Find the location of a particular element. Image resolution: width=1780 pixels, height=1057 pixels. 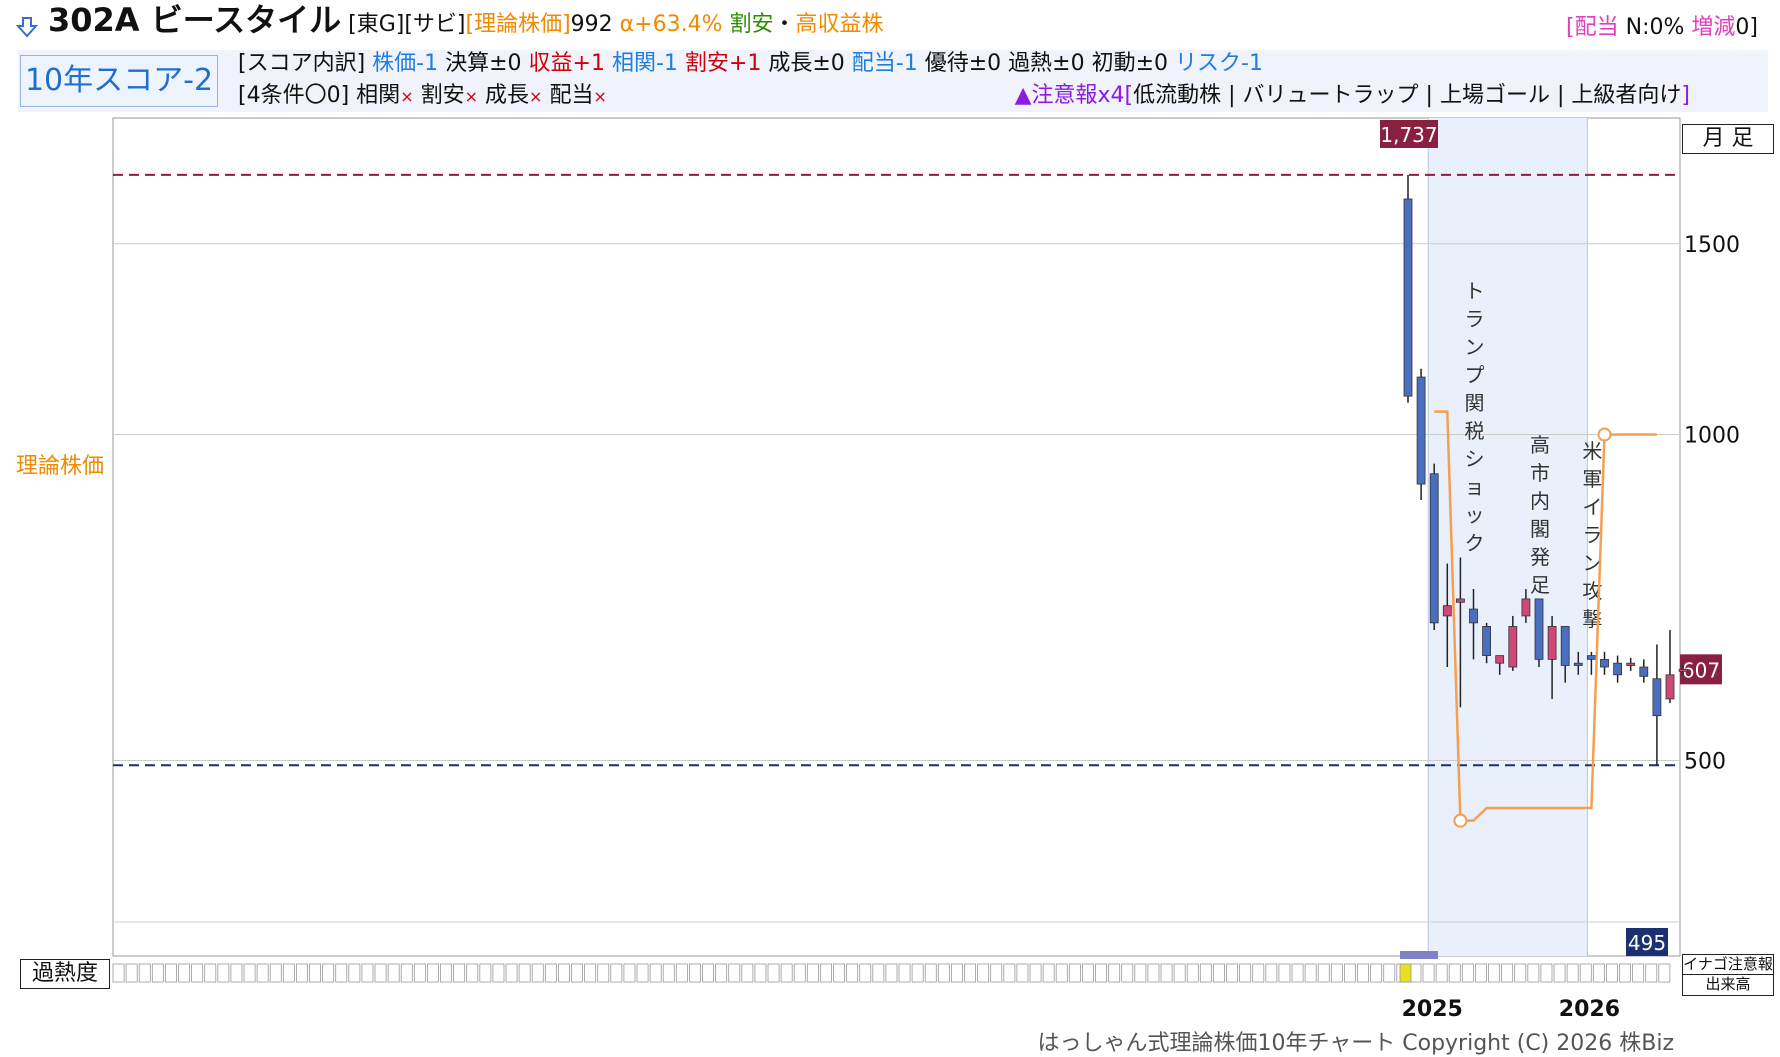

volume-label-bottom: 出来高 is located at coordinates (1728, 984).